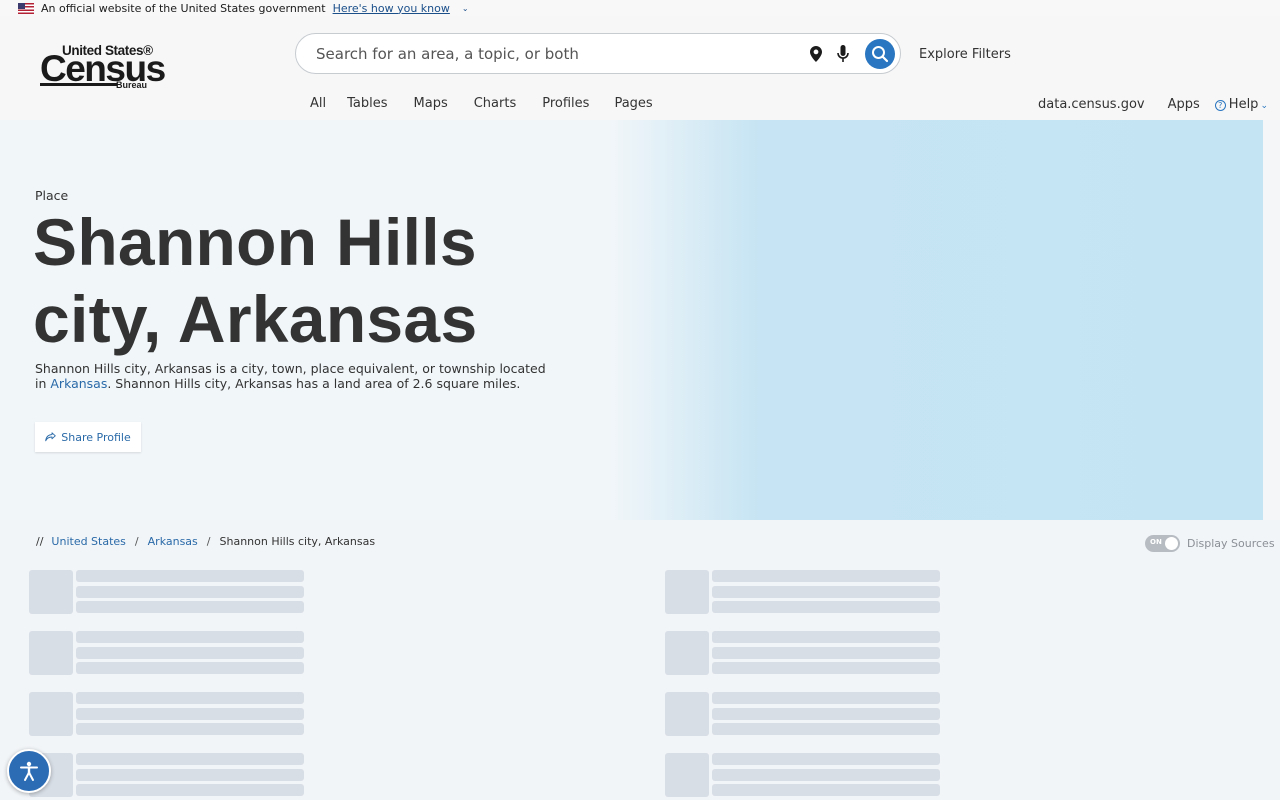 The image size is (1280, 800). I want to click on logo-bureau-text: Bureau, so click(132, 85).